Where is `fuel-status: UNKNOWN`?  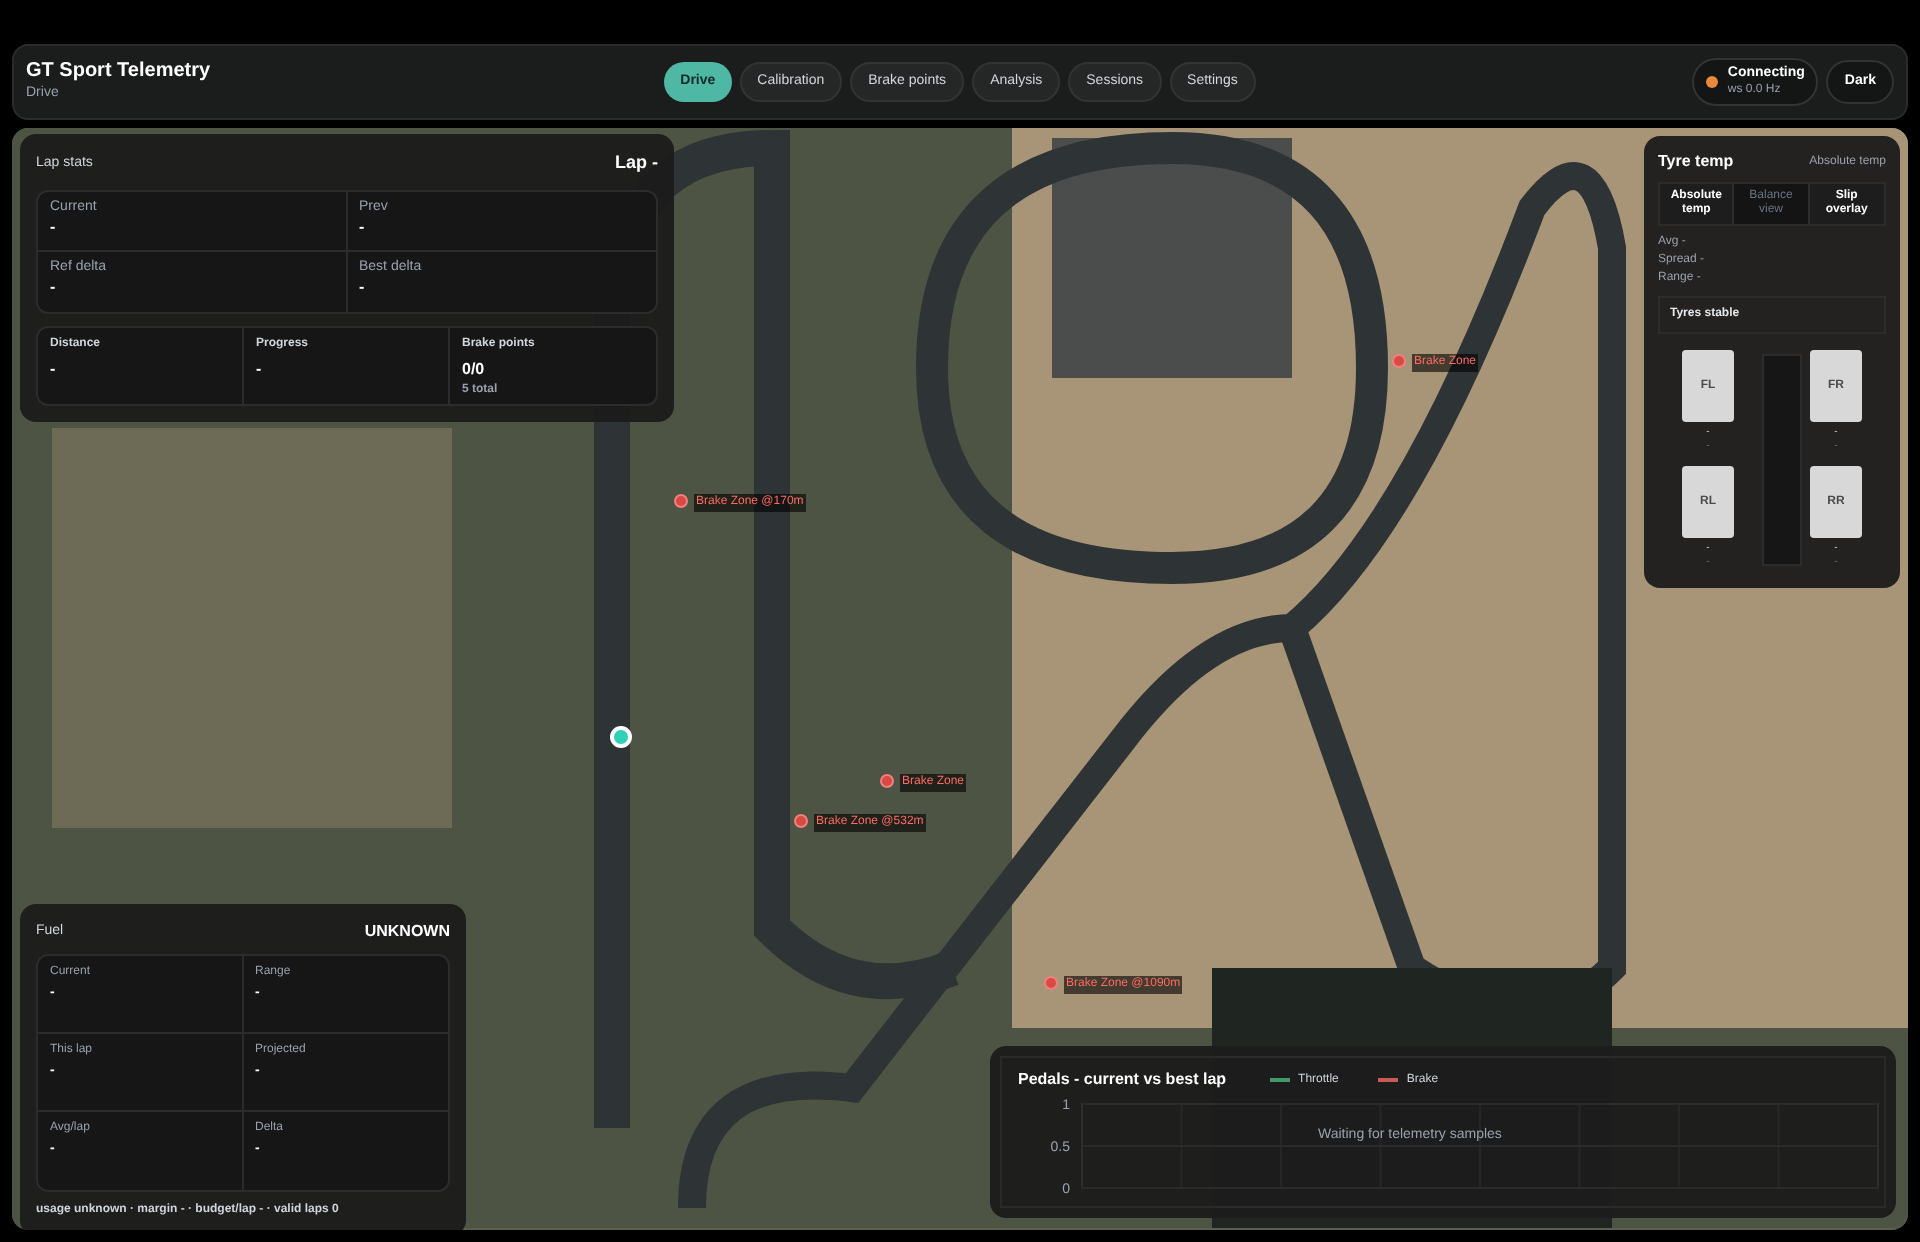 fuel-status: UNKNOWN is located at coordinates (407, 932).